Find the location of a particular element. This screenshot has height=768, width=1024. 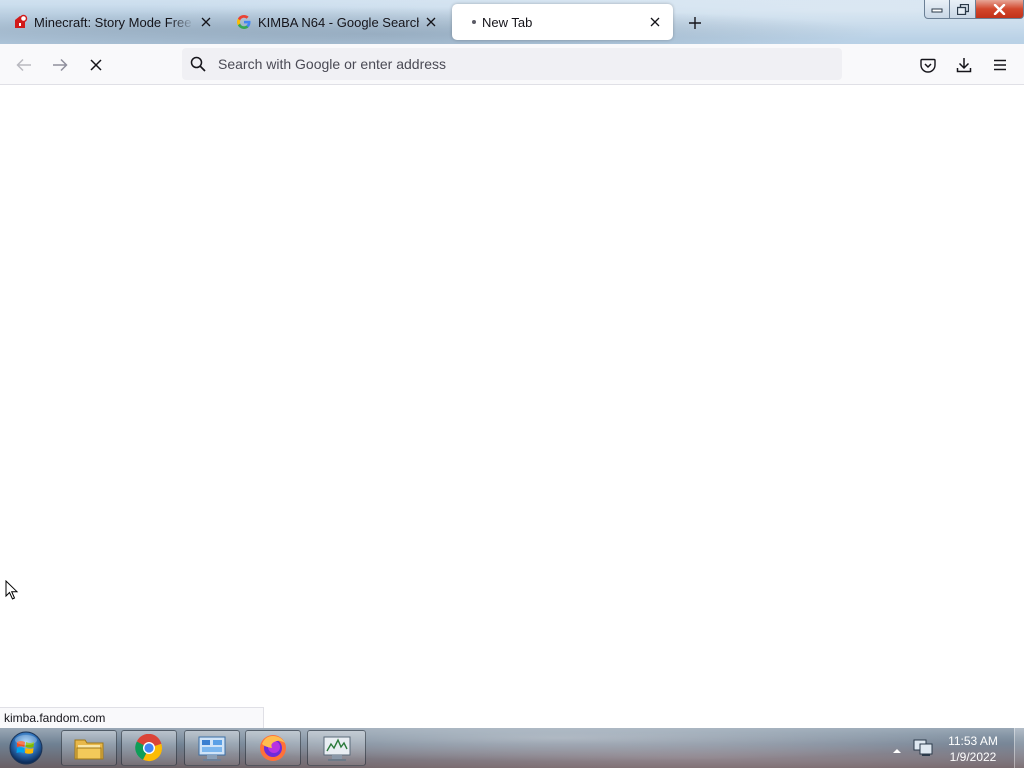

plus-icon is located at coordinates (695, 23).